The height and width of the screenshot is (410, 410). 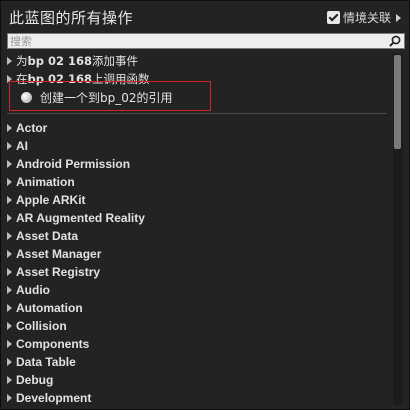 I want to click on category-item: Asset Data, so click(x=42, y=236).